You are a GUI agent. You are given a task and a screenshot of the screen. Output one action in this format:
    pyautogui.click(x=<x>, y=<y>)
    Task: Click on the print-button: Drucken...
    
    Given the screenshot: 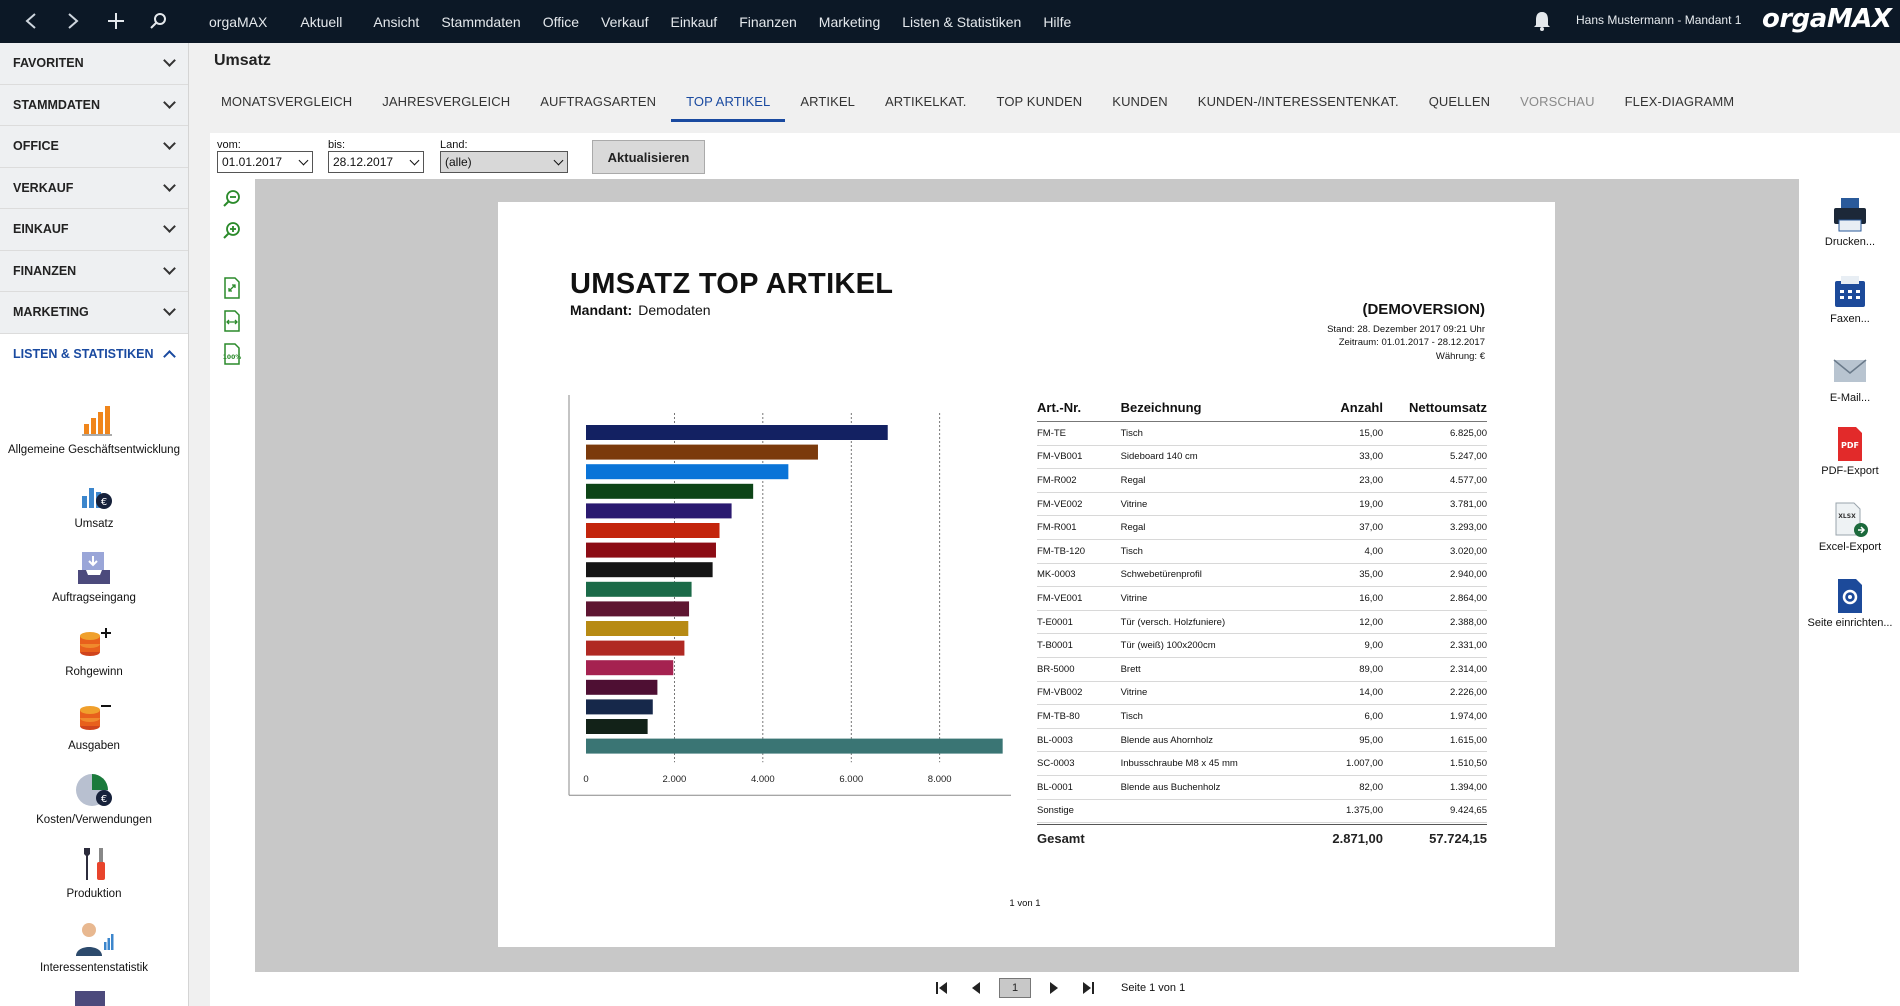 What is the action you would take?
    pyautogui.click(x=1850, y=222)
    